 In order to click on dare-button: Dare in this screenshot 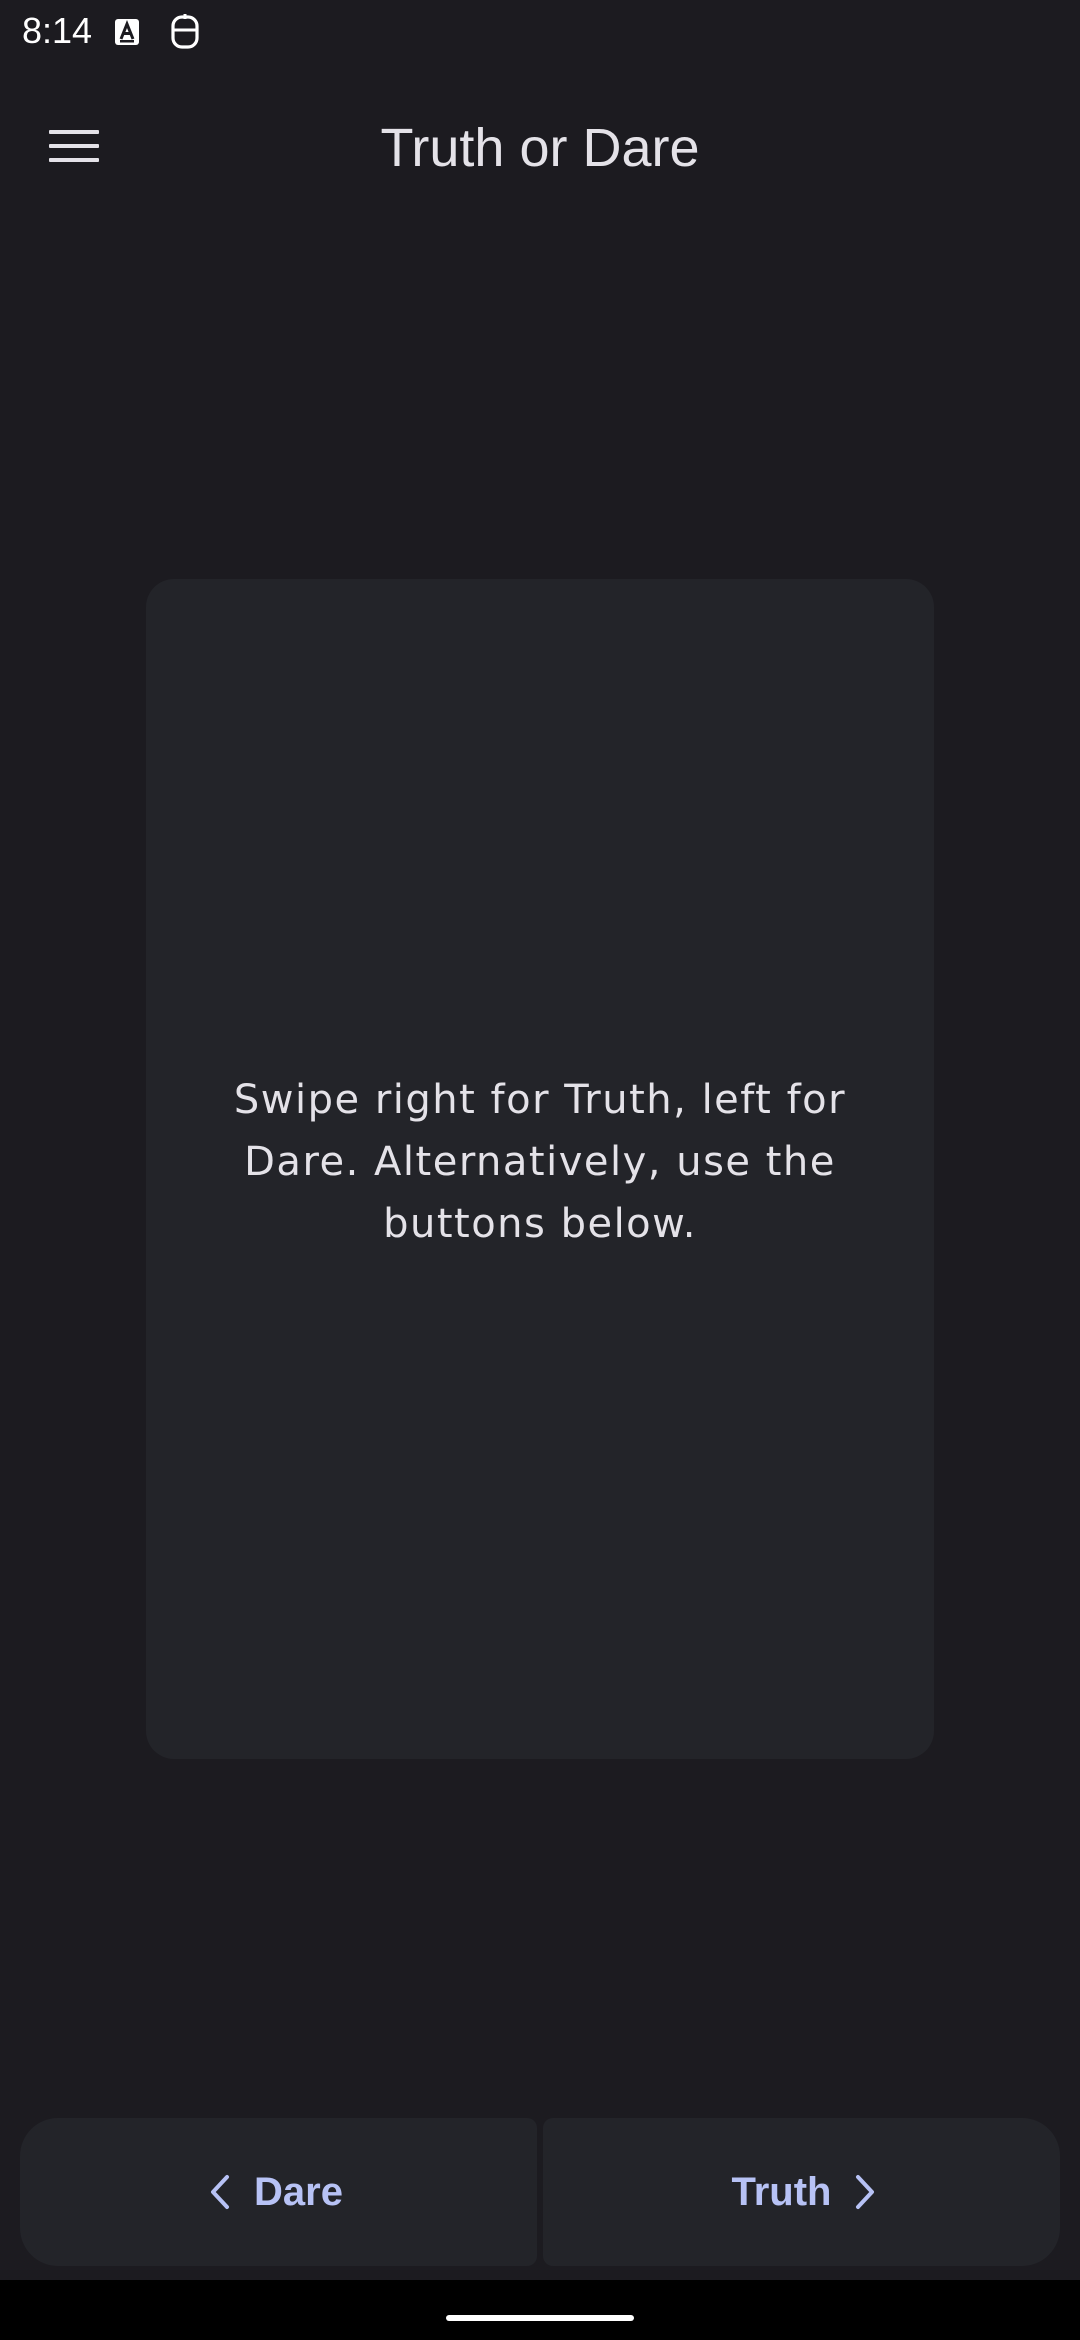, I will do `click(278, 2192)`.